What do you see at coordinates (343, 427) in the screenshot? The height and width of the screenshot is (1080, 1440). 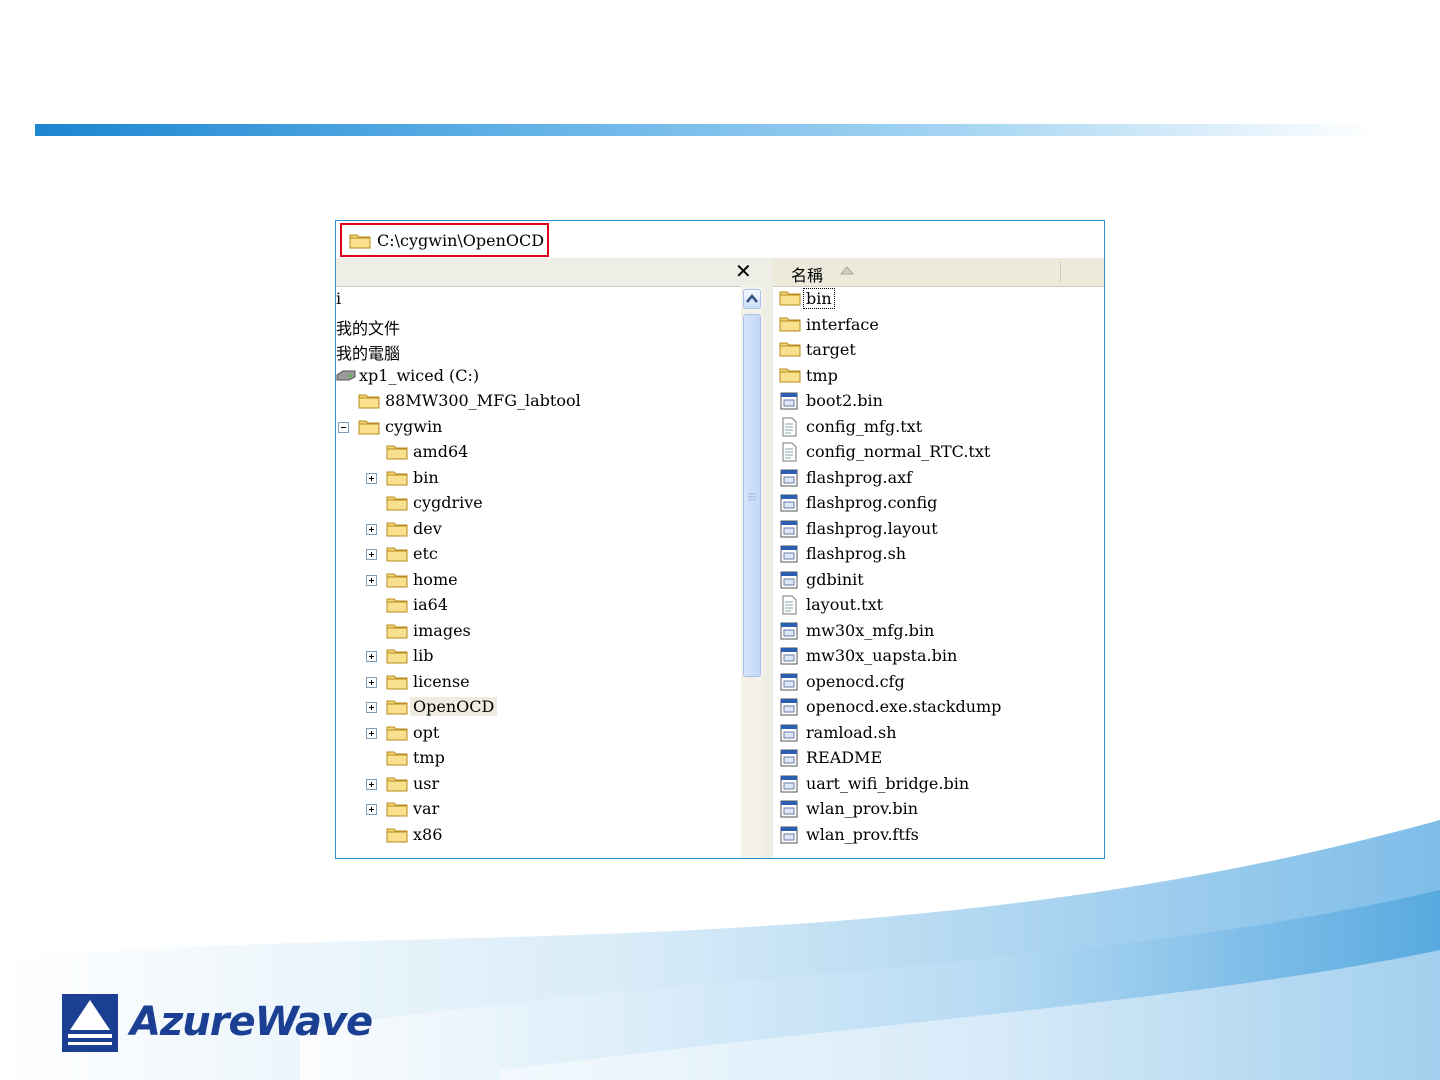 I see `collapse-icon` at bounding box center [343, 427].